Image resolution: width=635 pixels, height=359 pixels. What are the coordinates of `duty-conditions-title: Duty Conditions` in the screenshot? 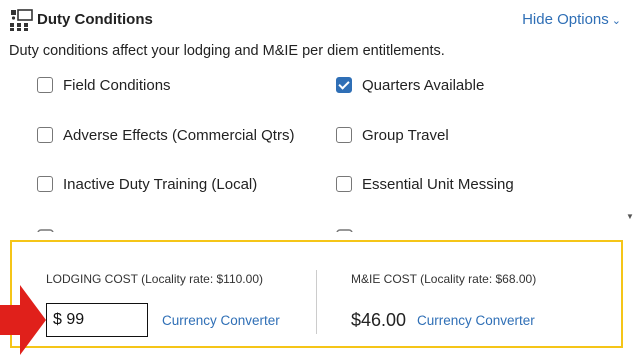 It's located at (95, 19).